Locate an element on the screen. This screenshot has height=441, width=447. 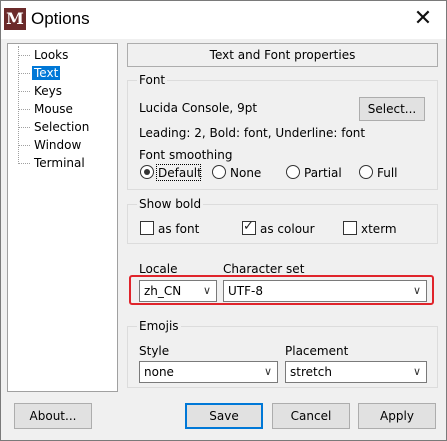
charset-label: Character set is located at coordinates (264, 269).